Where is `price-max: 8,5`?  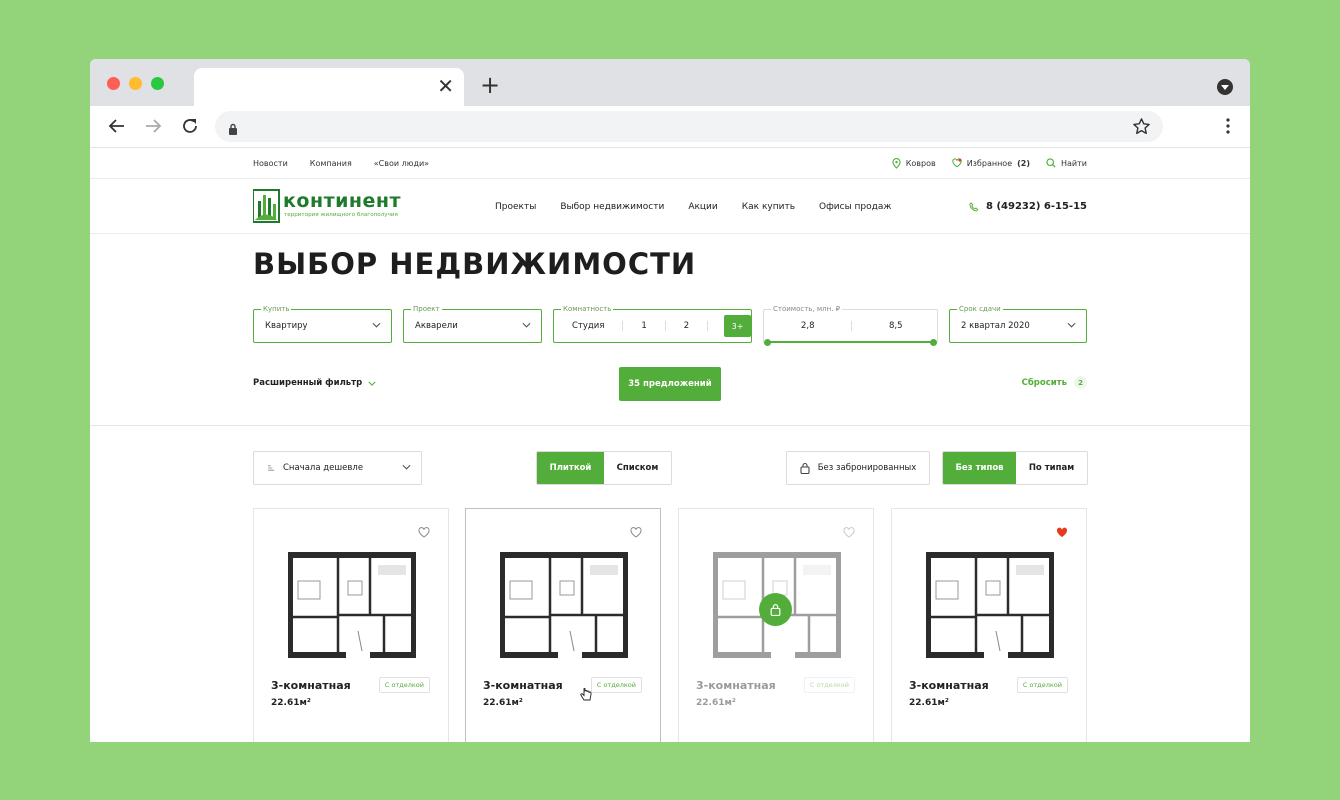 price-max: 8,5 is located at coordinates (896, 326).